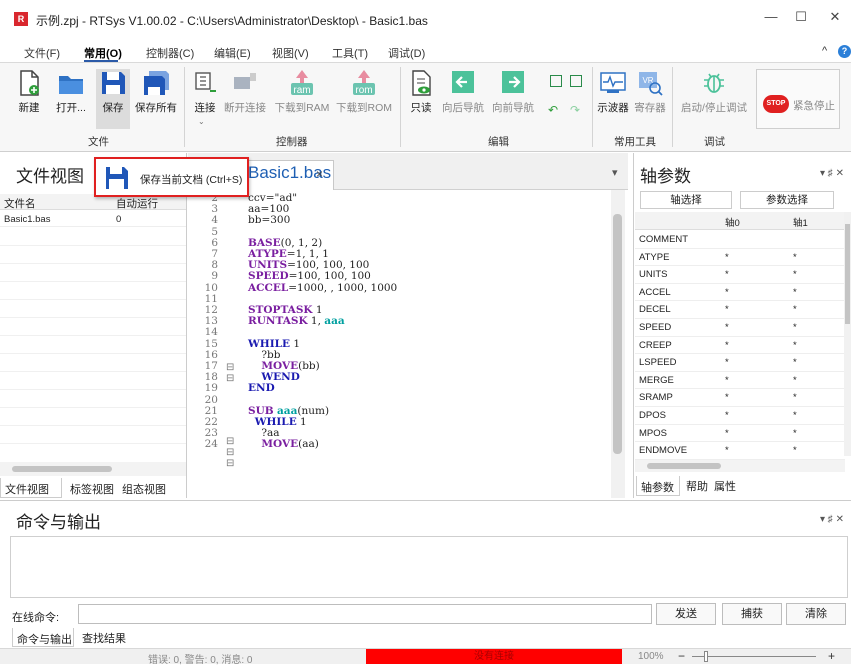  What do you see at coordinates (681, 656) in the screenshot?
I see `zoom-out-button: −` at bounding box center [681, 656].